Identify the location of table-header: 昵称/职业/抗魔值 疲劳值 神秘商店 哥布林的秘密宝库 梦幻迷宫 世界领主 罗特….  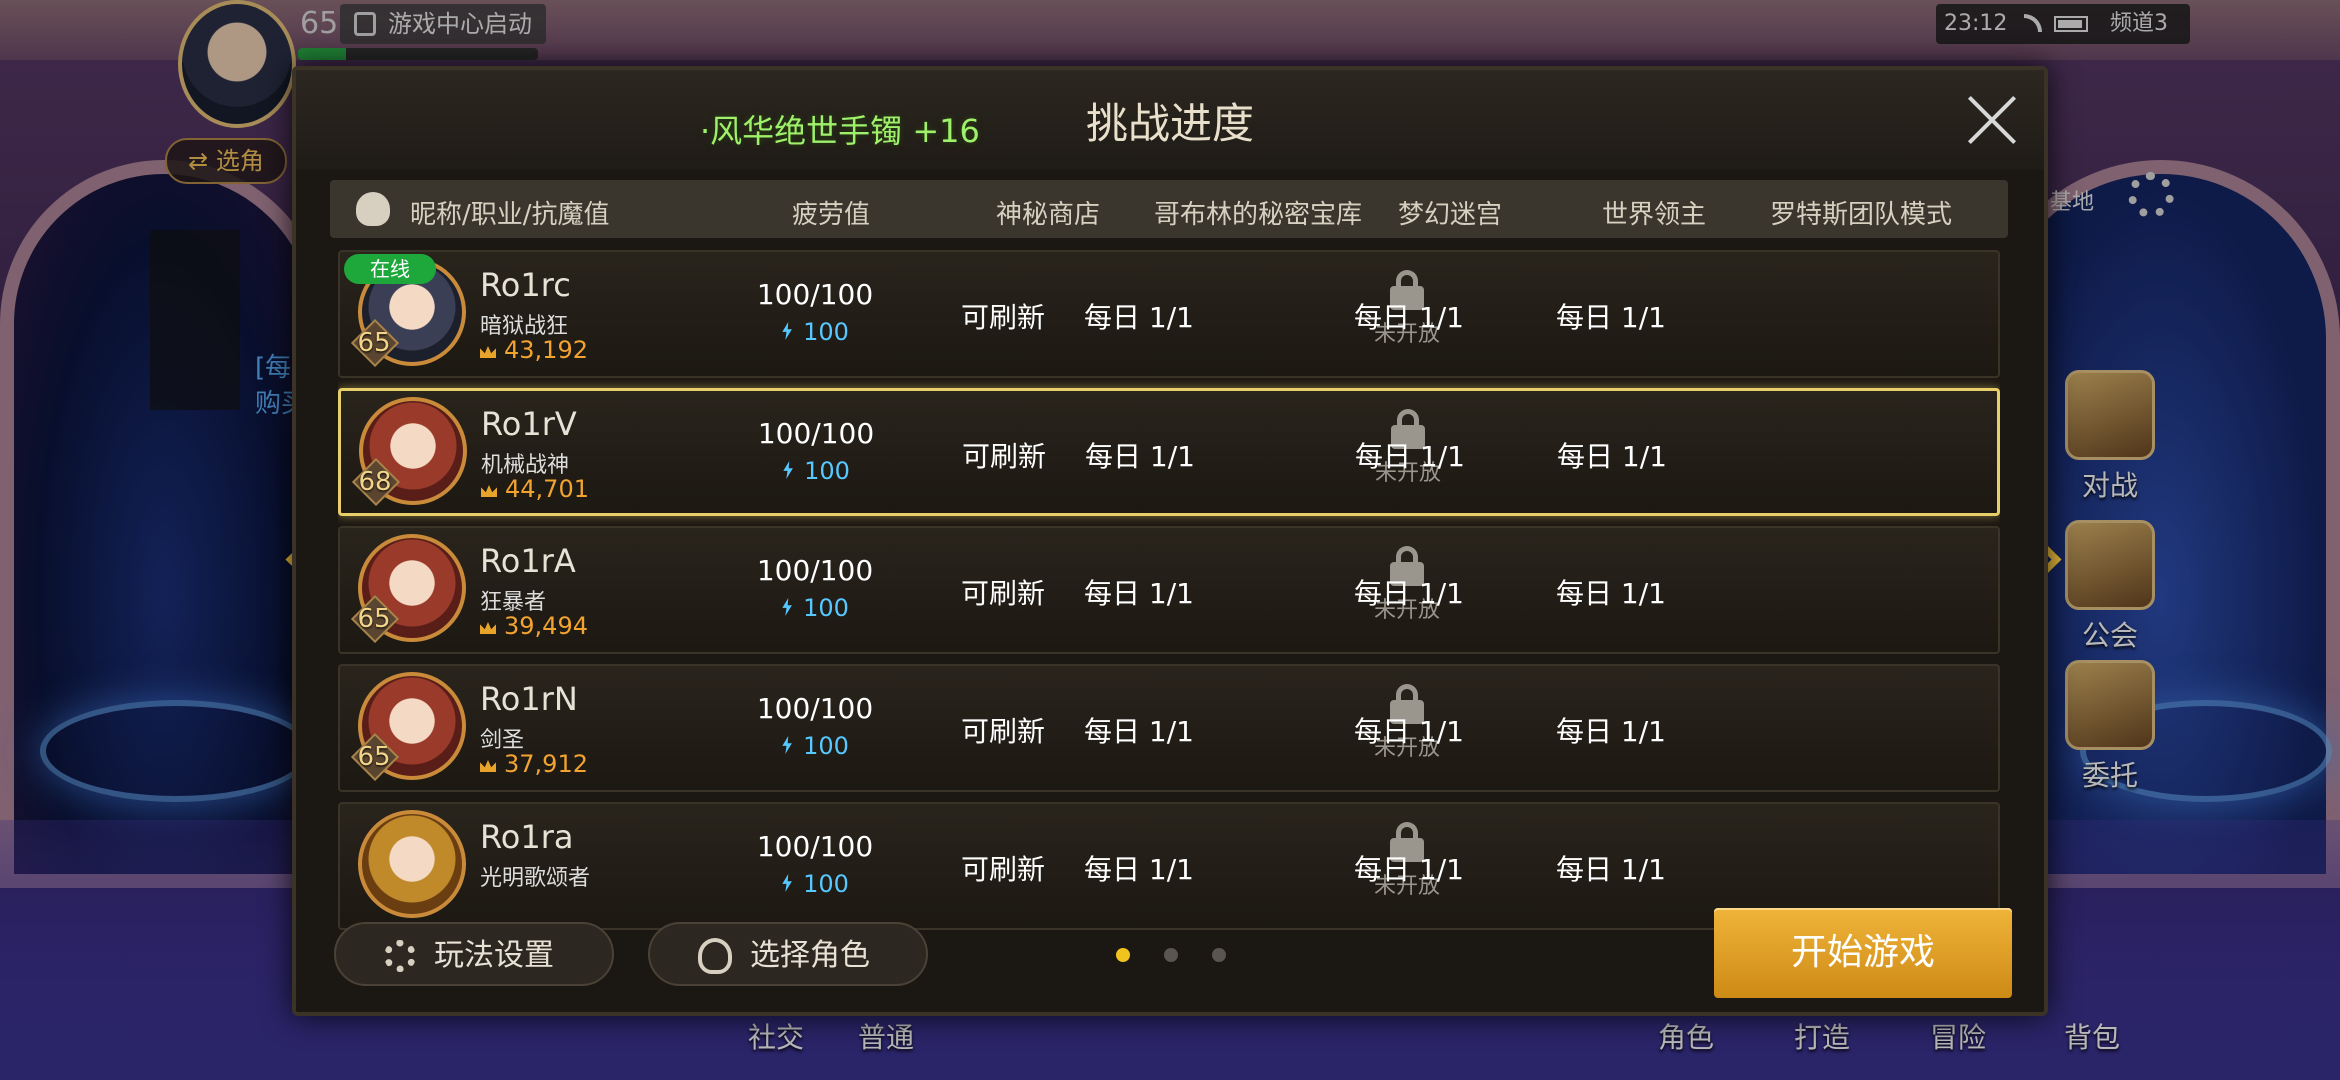
(1169, 209).